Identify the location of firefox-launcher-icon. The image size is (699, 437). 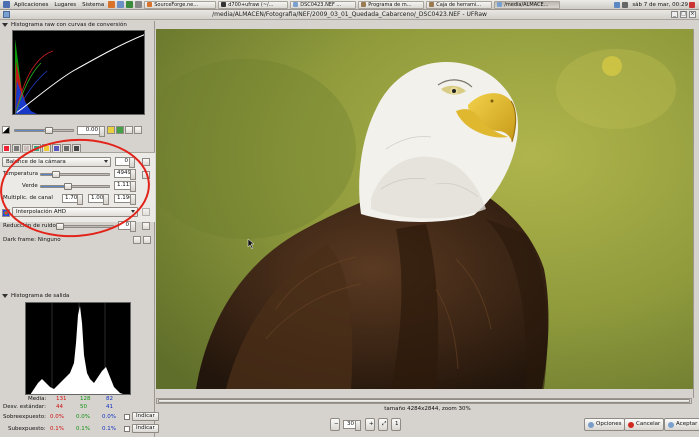
(112, 4).